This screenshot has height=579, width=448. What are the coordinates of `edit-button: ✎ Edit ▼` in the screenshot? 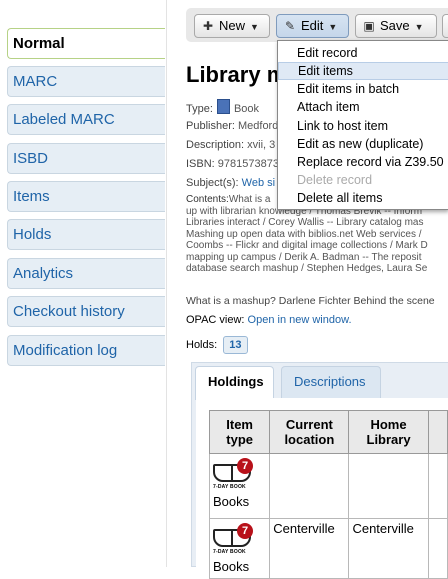 It's located at (312, 26).